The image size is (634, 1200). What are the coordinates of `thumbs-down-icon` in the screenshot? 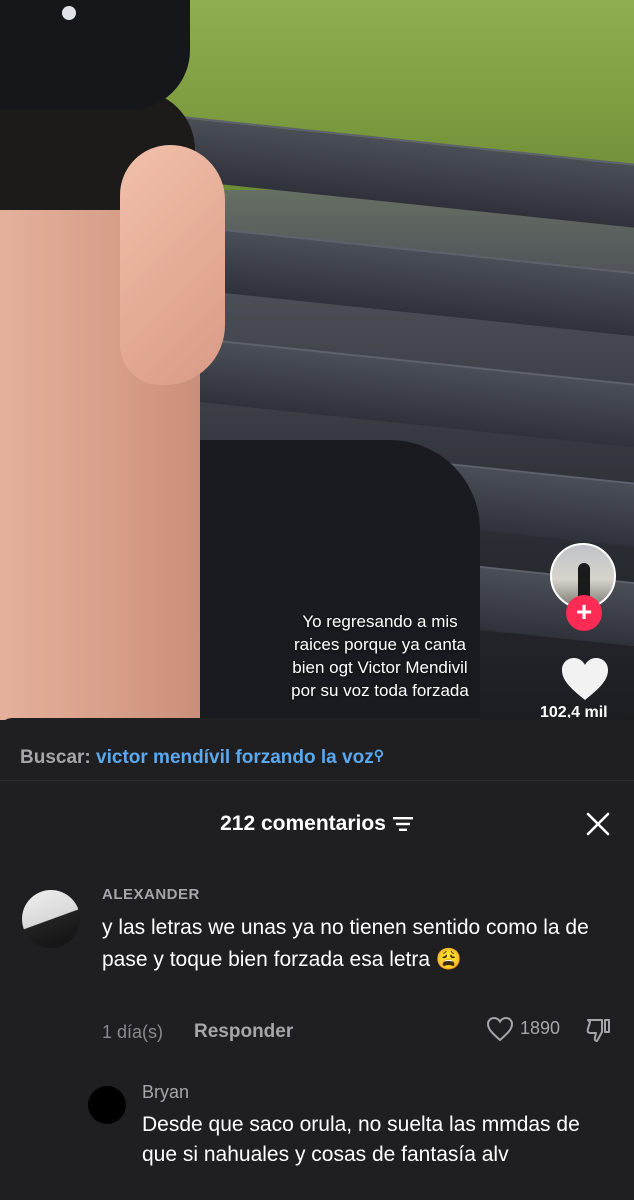 It's located at (598, 1030).